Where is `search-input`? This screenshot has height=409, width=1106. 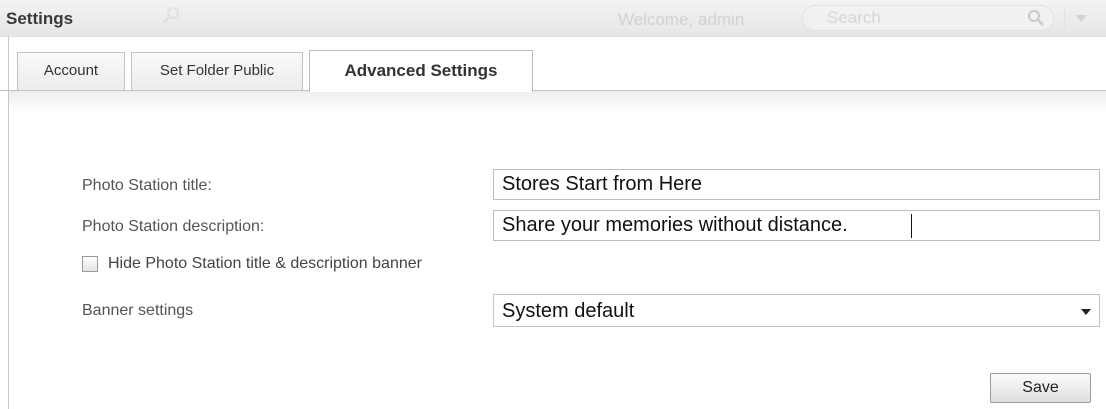 search-input is located at coordinates (917, 18).